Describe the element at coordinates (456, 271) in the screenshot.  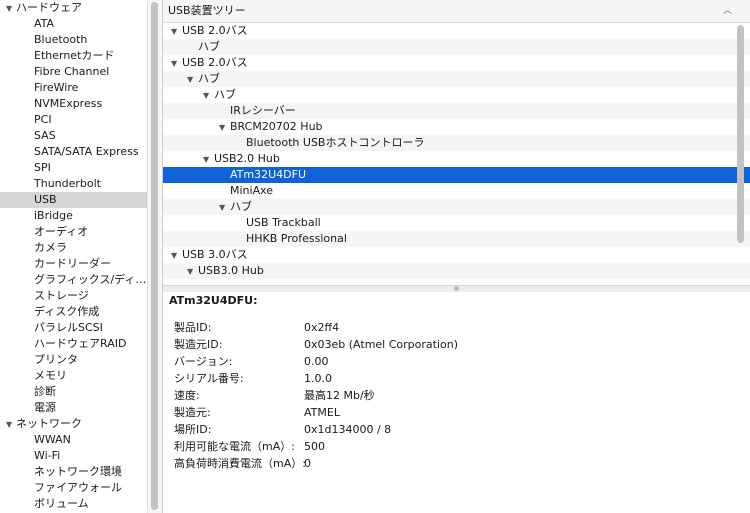
I see `tree-row: ▼ USB3.0 Hub` at that location.